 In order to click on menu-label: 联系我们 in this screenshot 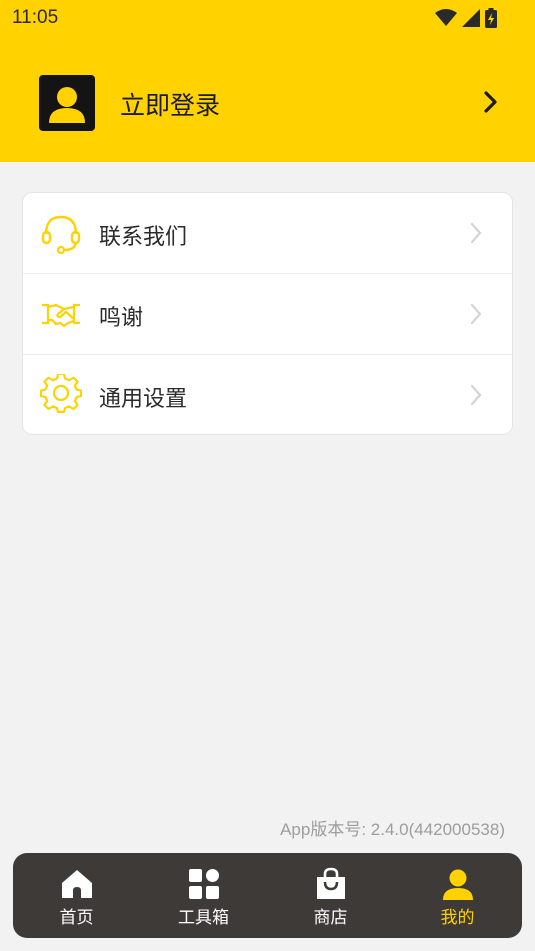, I will do `click(143, 237)`.